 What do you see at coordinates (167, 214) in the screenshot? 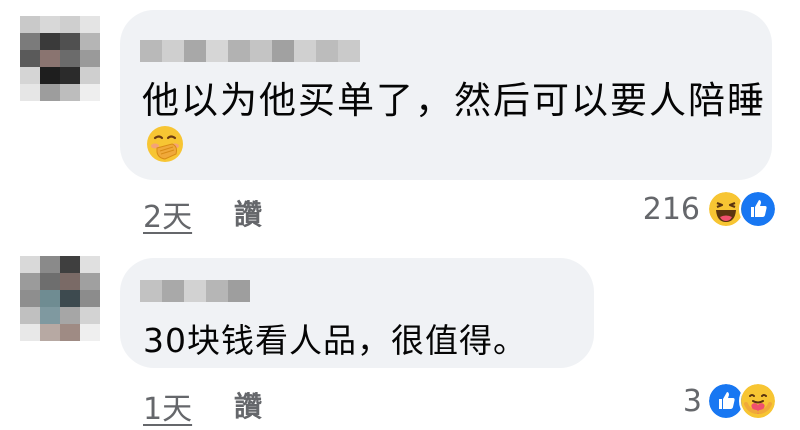
I see `comment-time-link: 2天` at bounding box center [167, 214].